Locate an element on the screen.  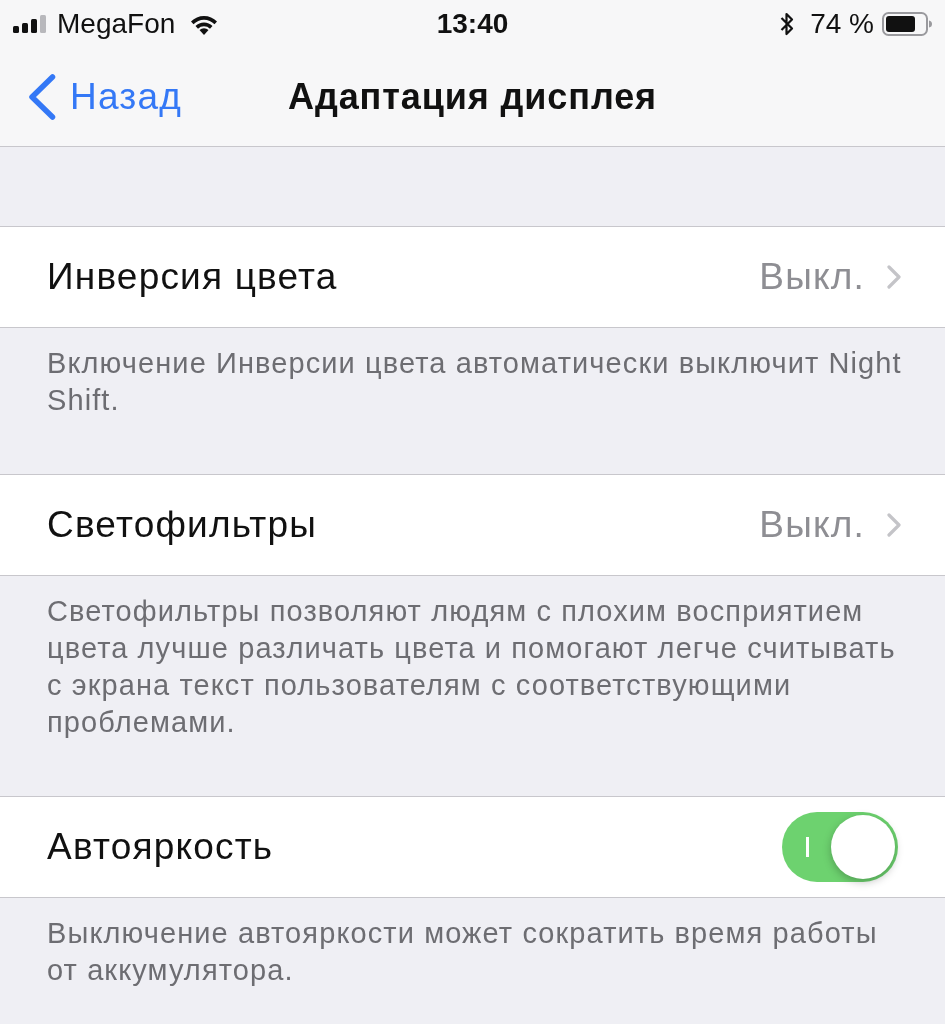
battery-percent: 74 % is located at coordinates (842, 24).